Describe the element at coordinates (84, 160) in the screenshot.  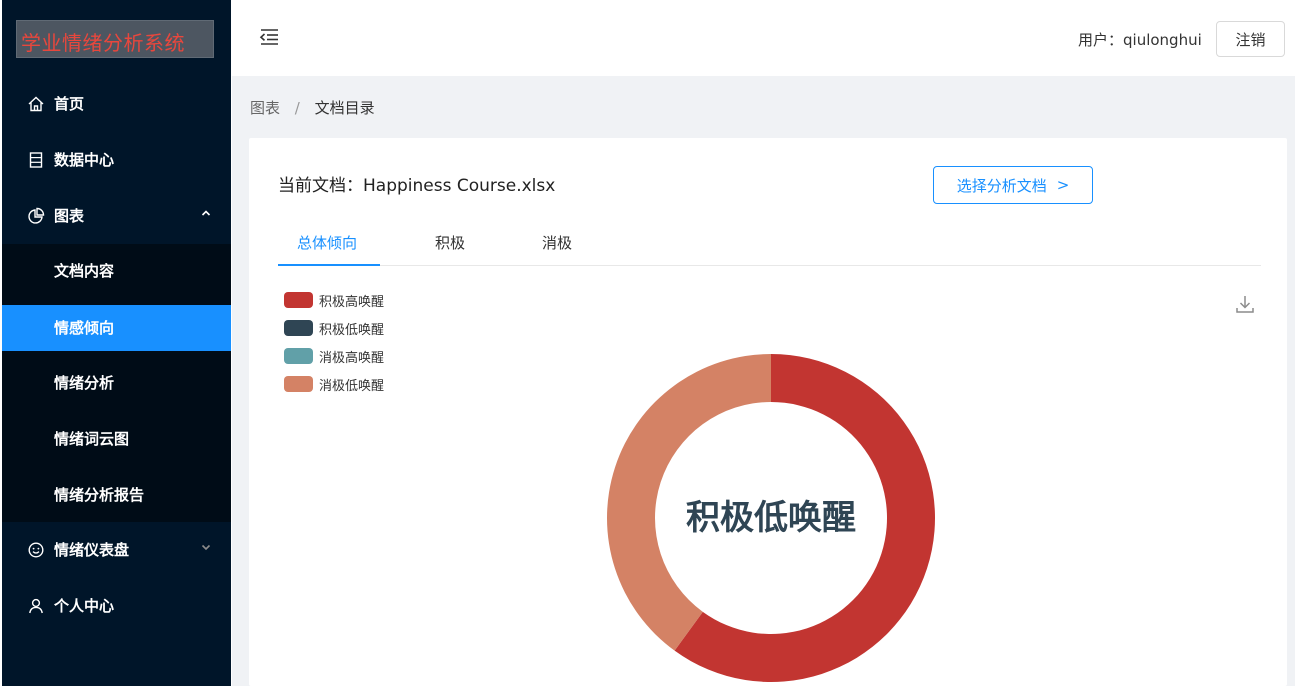
I see `sidebar-item-label: 数据中心` at that location.